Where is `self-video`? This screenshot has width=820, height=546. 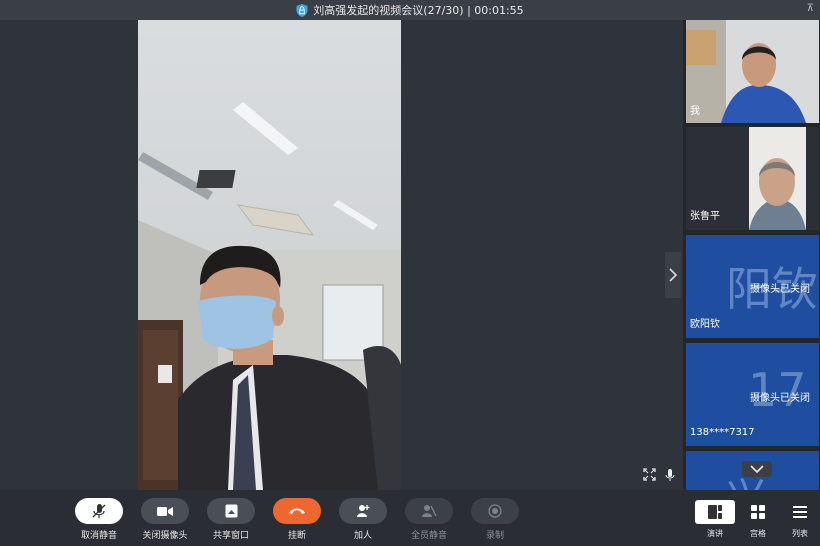
self-video is located at coordinates (752, 71).